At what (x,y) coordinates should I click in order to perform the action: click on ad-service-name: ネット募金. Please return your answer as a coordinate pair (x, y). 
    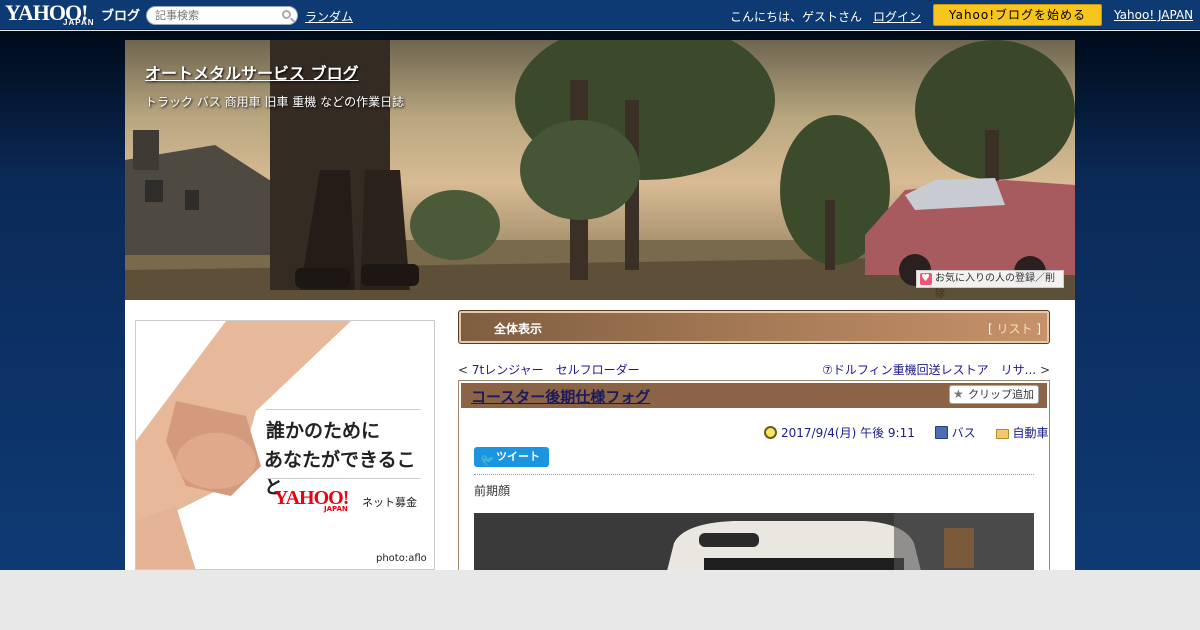
    Looking at the image, I should click on (389, 502).